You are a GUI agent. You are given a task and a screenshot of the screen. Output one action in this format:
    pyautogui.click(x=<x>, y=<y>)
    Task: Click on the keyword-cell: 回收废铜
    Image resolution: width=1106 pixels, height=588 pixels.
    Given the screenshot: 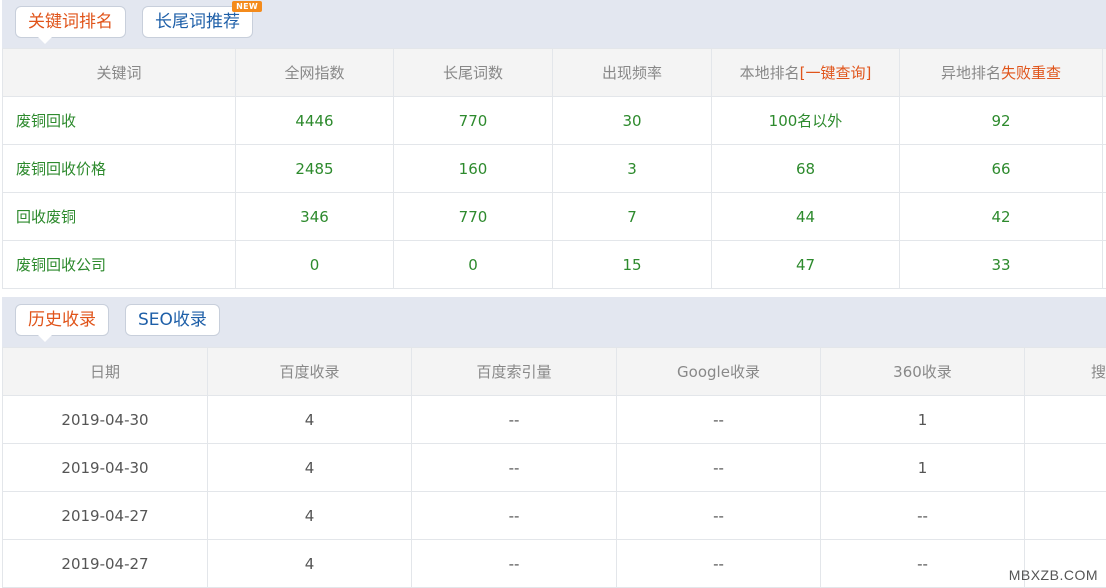 What is the action you would take?
    pyautogui.click(x=119, y=217)
    